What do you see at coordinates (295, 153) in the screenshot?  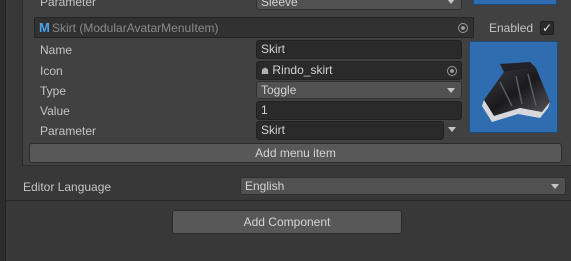 I see `add-menu-item-button: Add menu item` at bounding box center [295, 153].